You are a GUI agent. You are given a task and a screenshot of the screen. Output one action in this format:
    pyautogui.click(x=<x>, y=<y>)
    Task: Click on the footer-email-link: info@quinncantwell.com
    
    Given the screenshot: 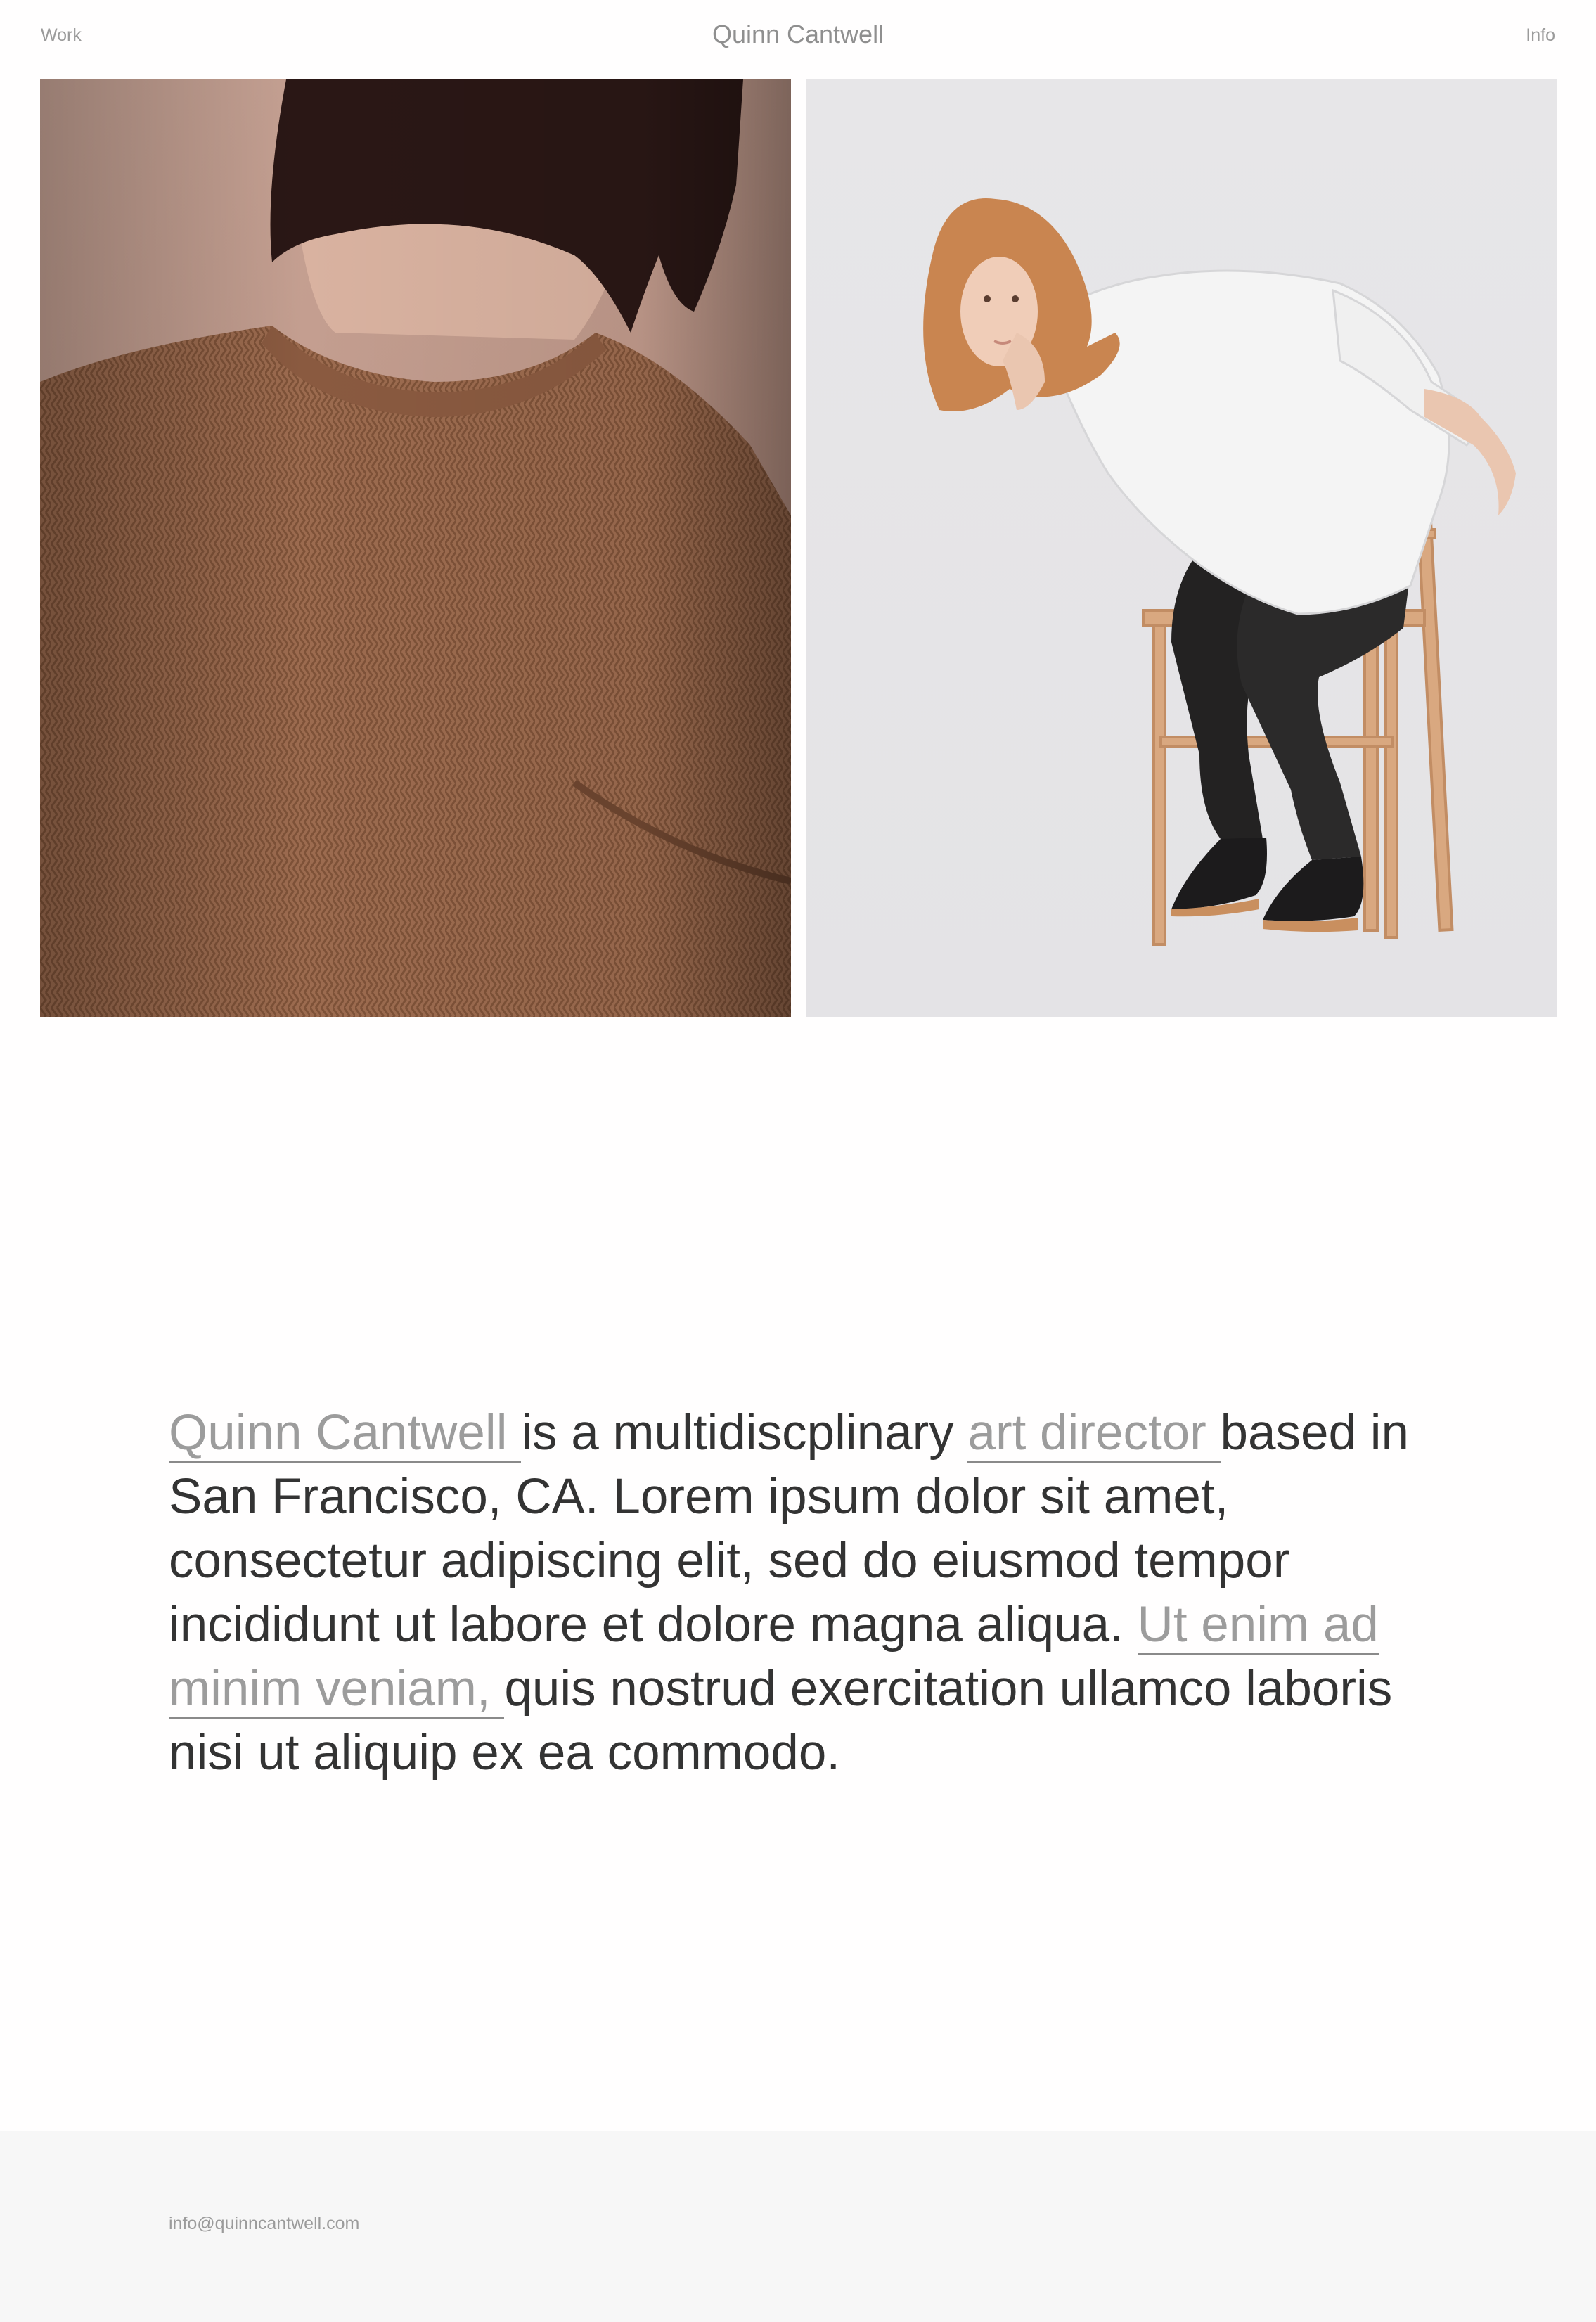 What is the action you would take?
    pyautogui.click(x=264, y=2224)
    